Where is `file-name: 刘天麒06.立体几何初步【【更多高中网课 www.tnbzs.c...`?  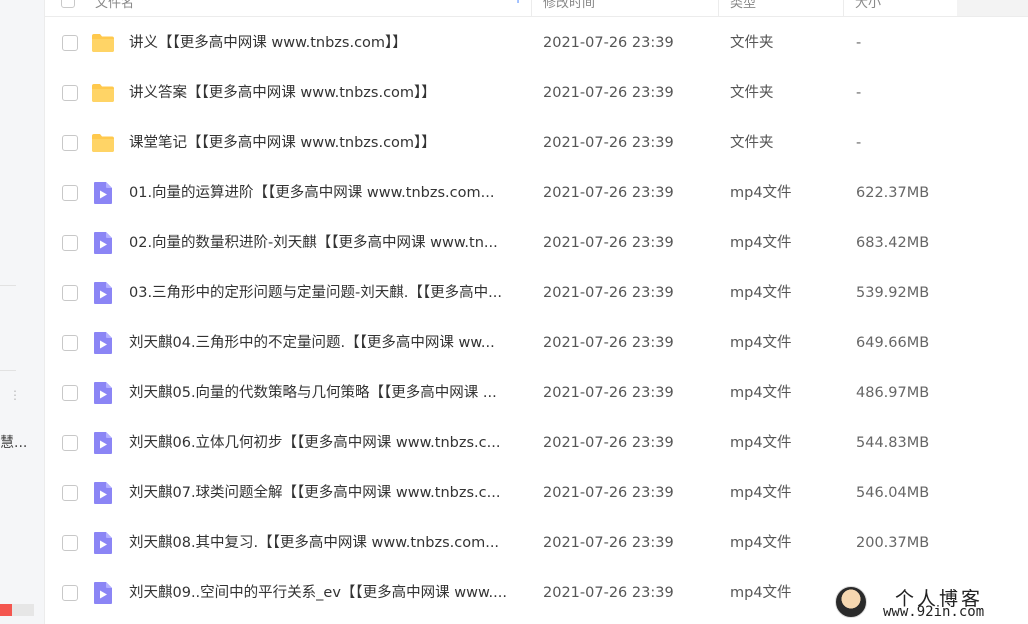
file-name: 刘天麒06.立体几何初步【【更多高中网课 www.tnbzs.c... is located at coordinates (326, 443).